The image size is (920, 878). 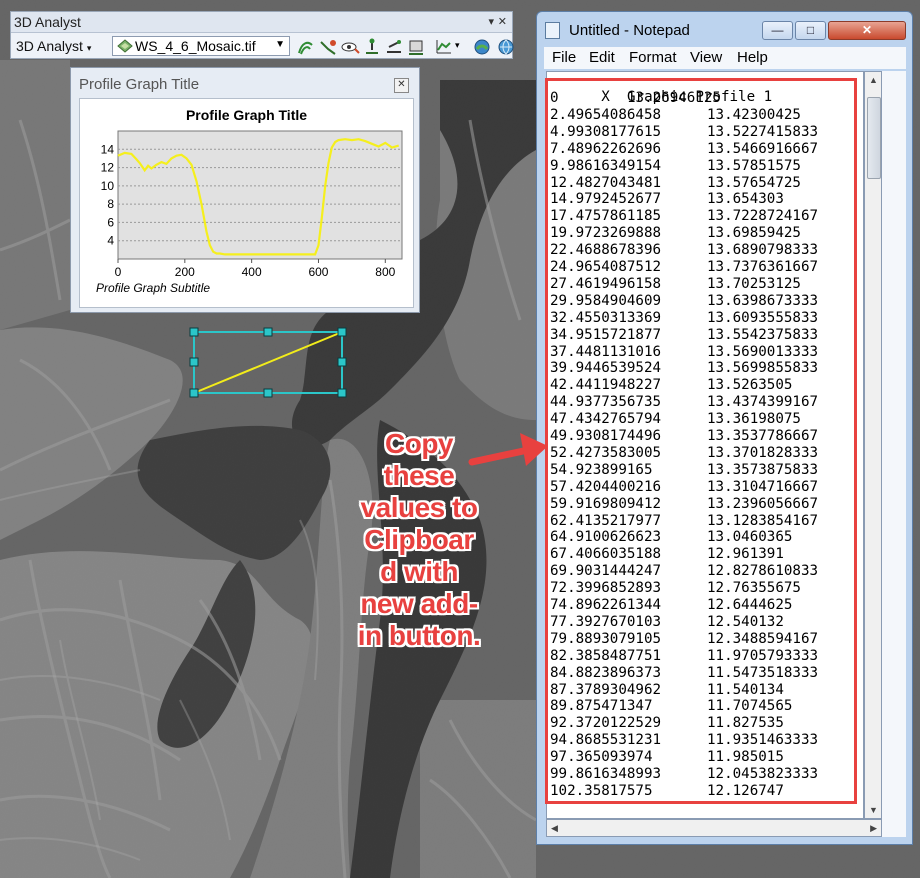 I want to click on annotation-line: these, so click(x=419, y=475).